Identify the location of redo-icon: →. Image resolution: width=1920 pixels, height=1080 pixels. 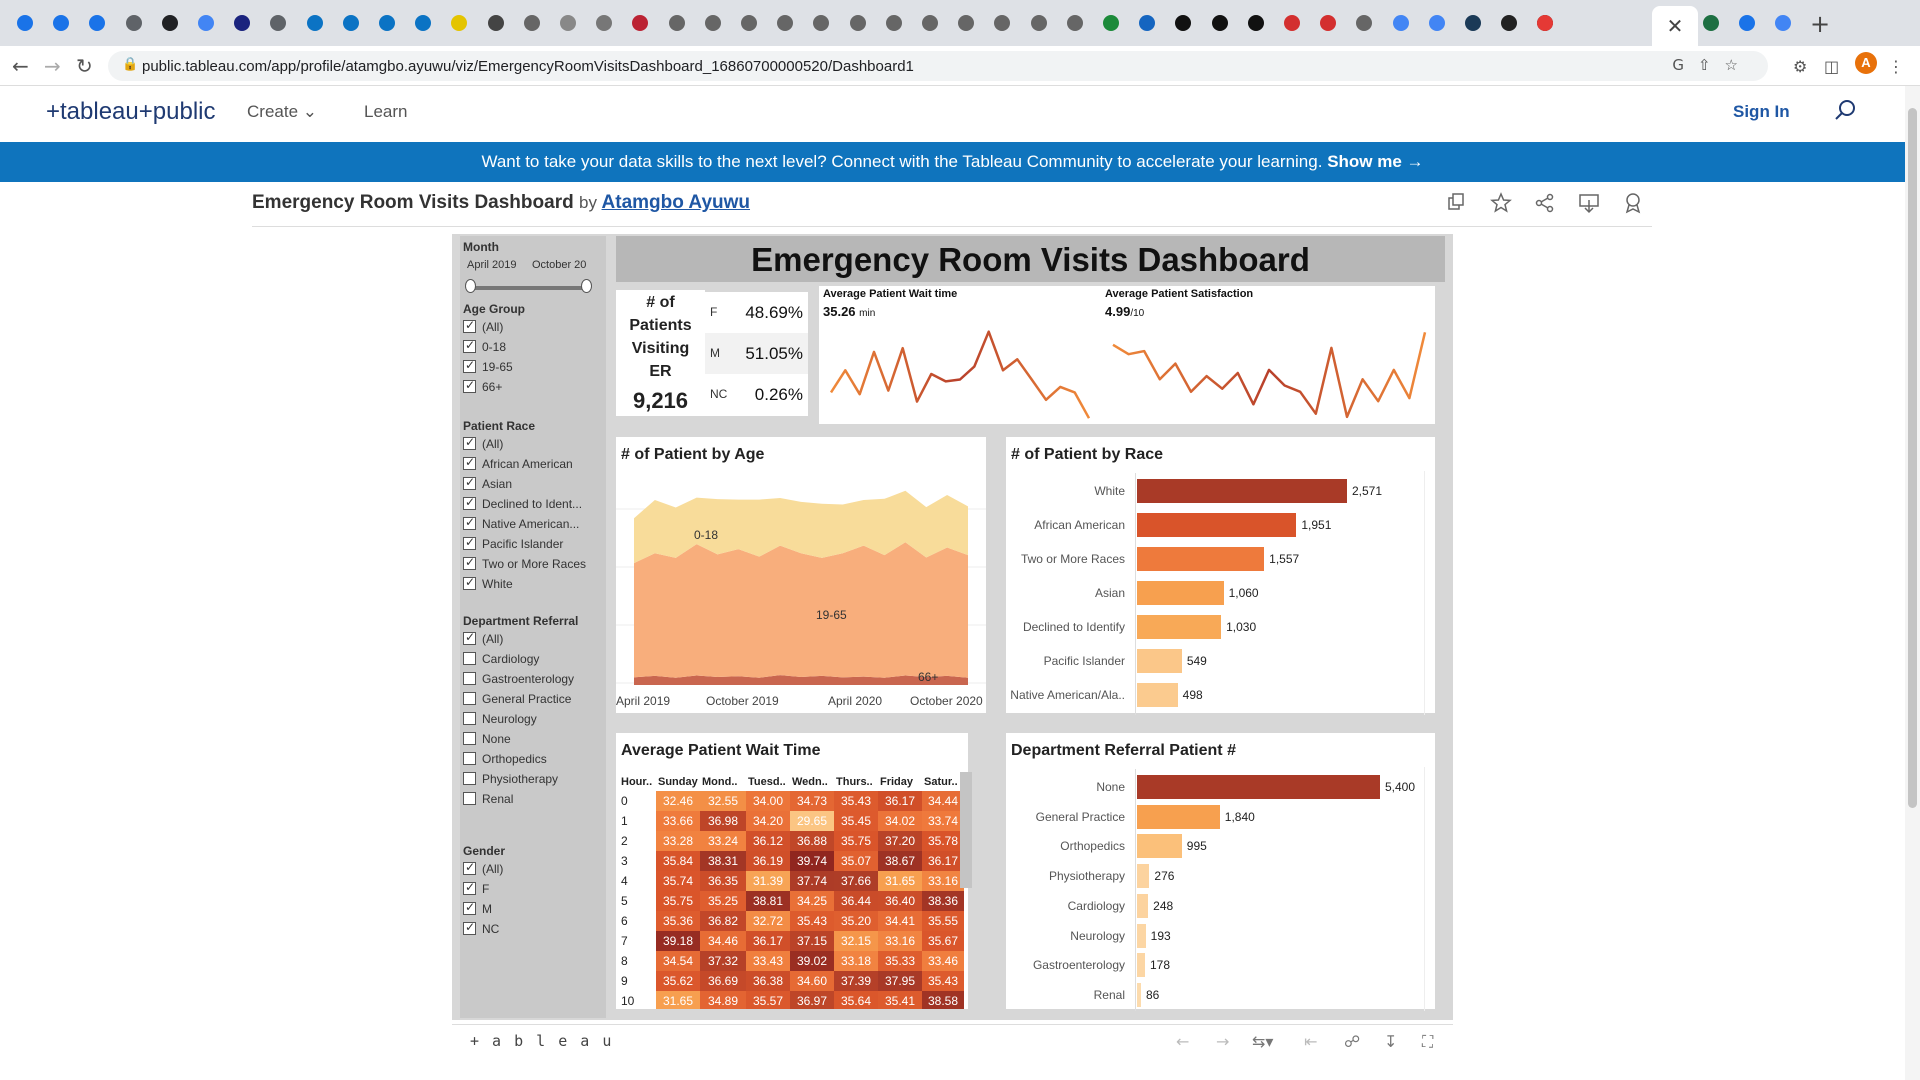
(1222, 1041).